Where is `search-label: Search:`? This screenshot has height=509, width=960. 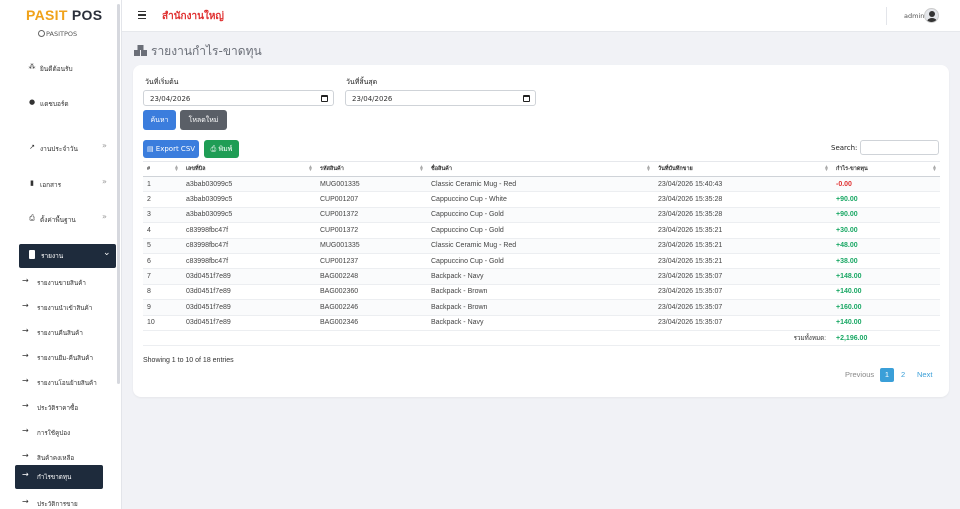
search-label: Search: is located at coordinates (844, 148).